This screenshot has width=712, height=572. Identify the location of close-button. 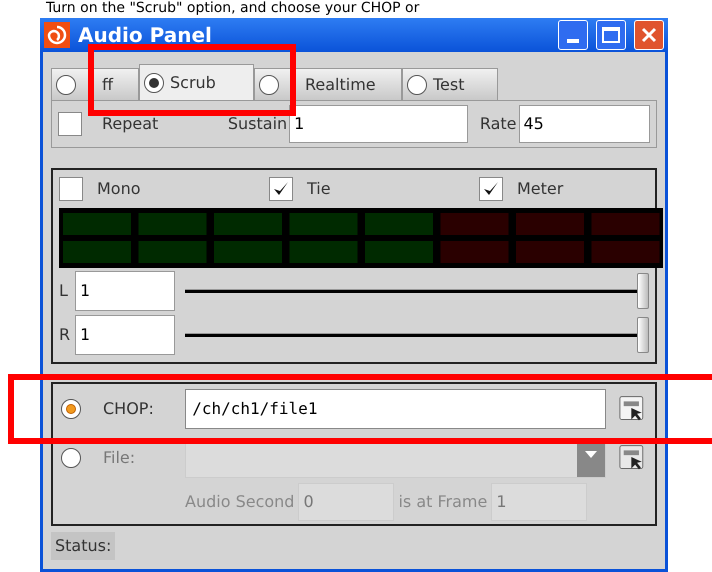
(649, 35).